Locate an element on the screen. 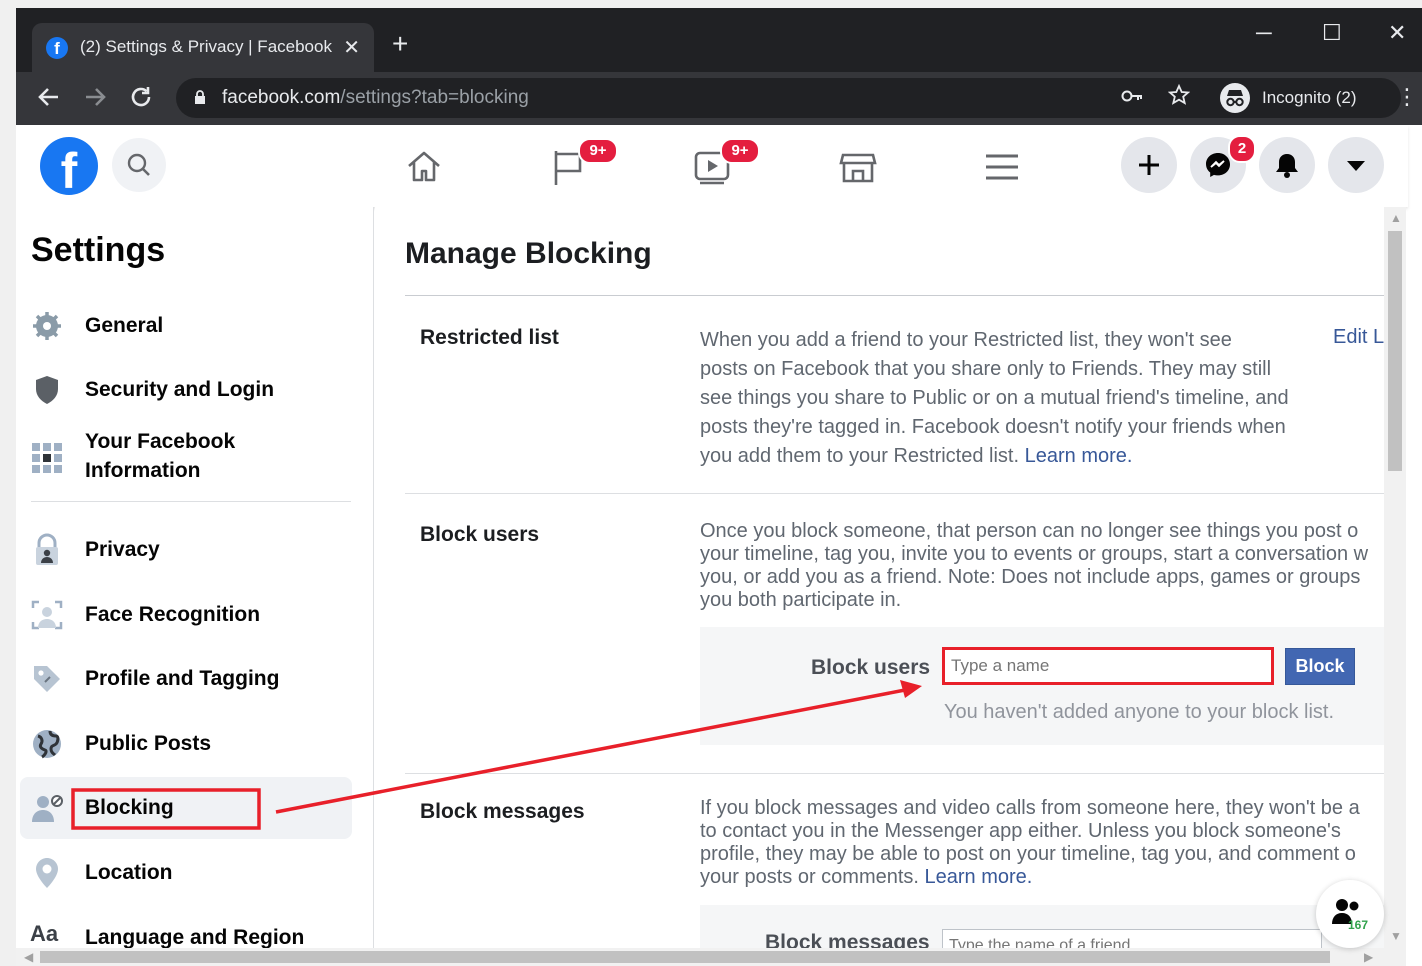  edit-restricted-list-link: Edit L is located at coordinates (1358, 337).